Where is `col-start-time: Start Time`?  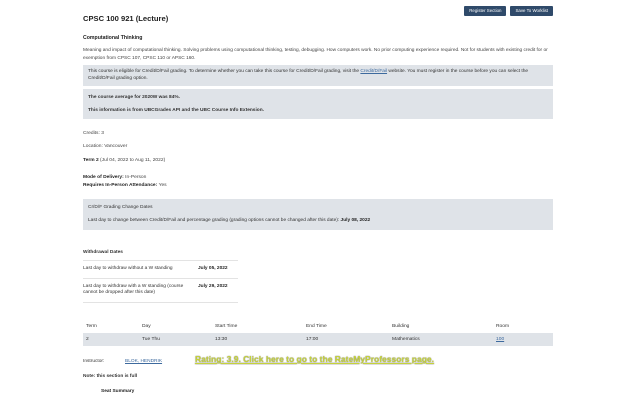
col-start-time: Start Time is located at coordinates (226, 327).